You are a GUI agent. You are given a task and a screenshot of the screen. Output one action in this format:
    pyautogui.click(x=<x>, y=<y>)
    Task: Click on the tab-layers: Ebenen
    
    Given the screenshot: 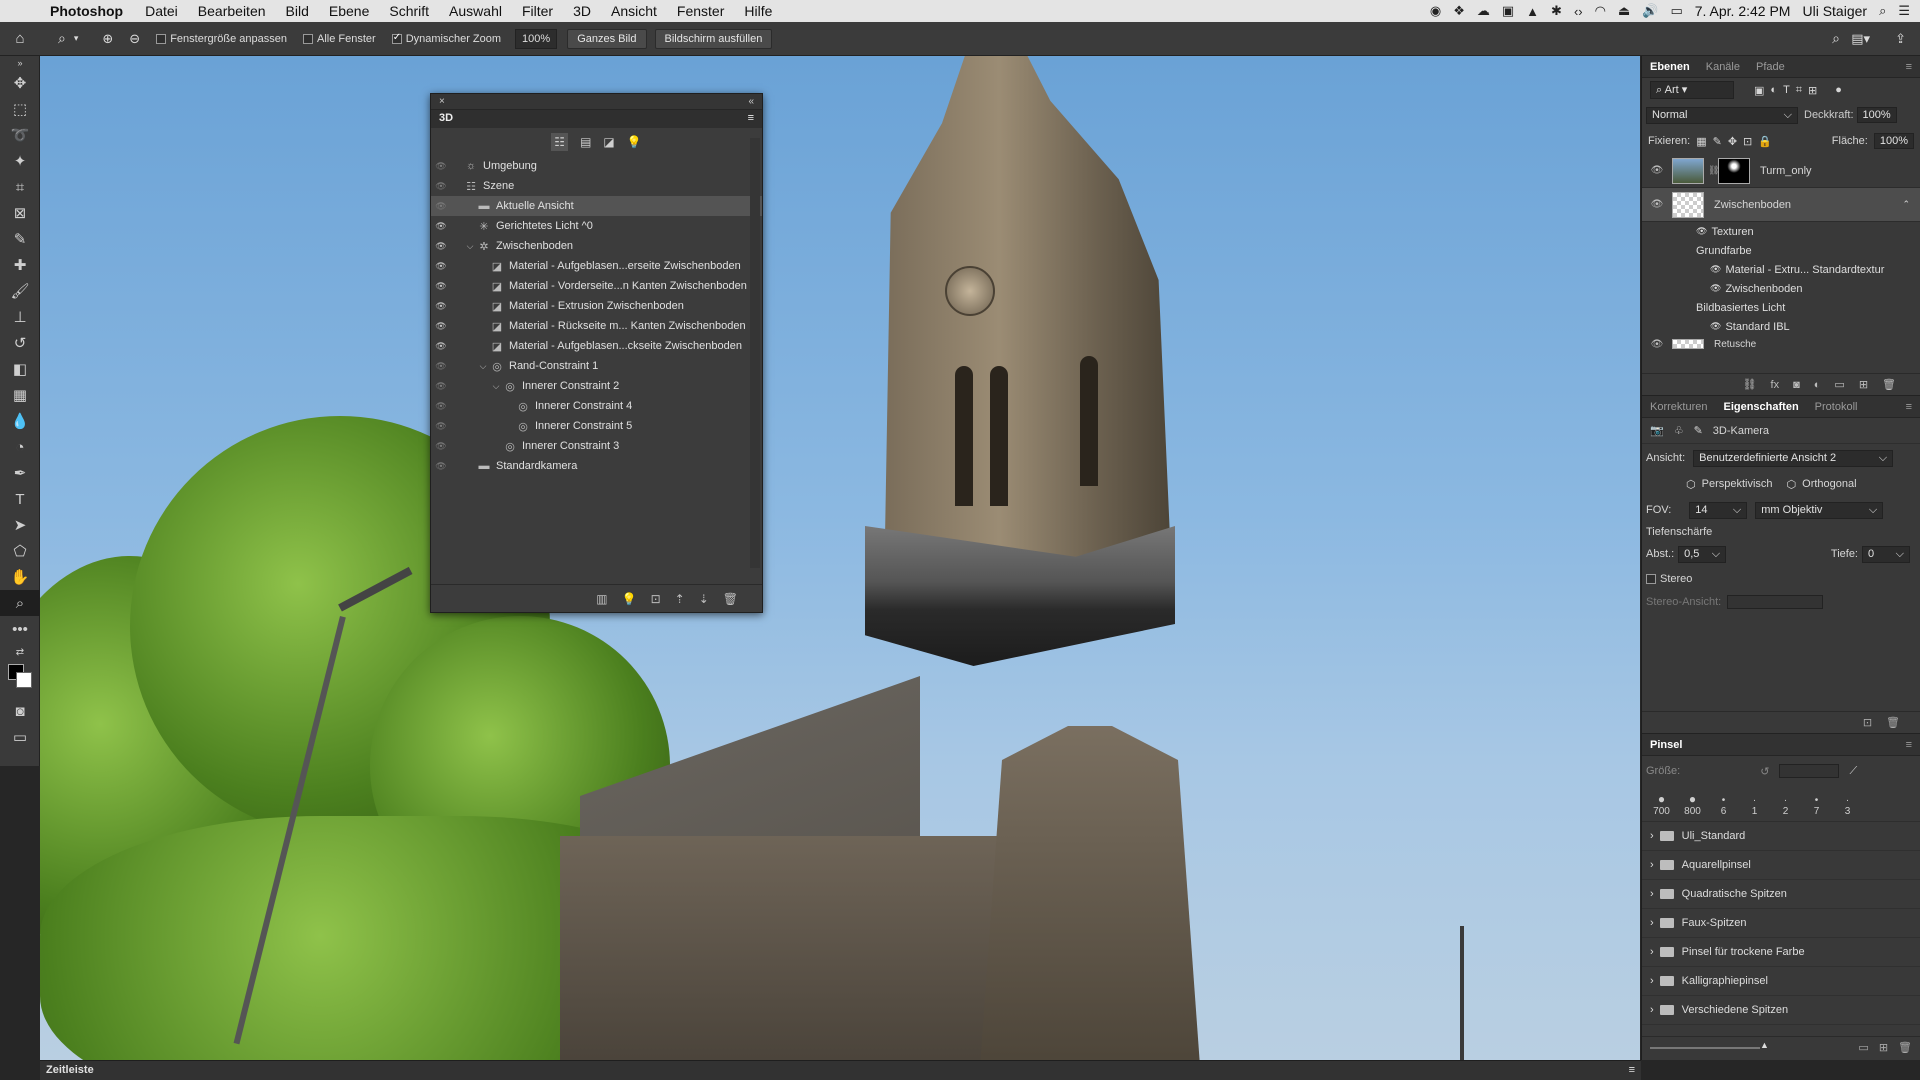 What is the action you would take?
    pyautogui.click(x=1670, y=67)
    